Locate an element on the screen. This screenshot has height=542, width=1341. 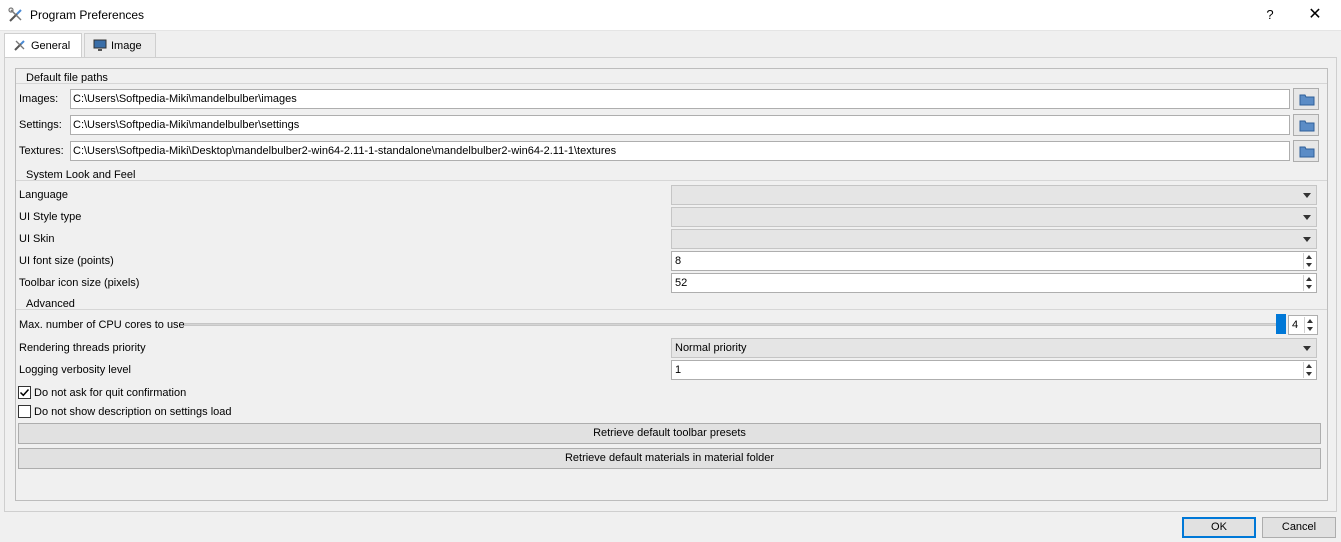
ok-button: OK is located at coordinates (1219, 527).